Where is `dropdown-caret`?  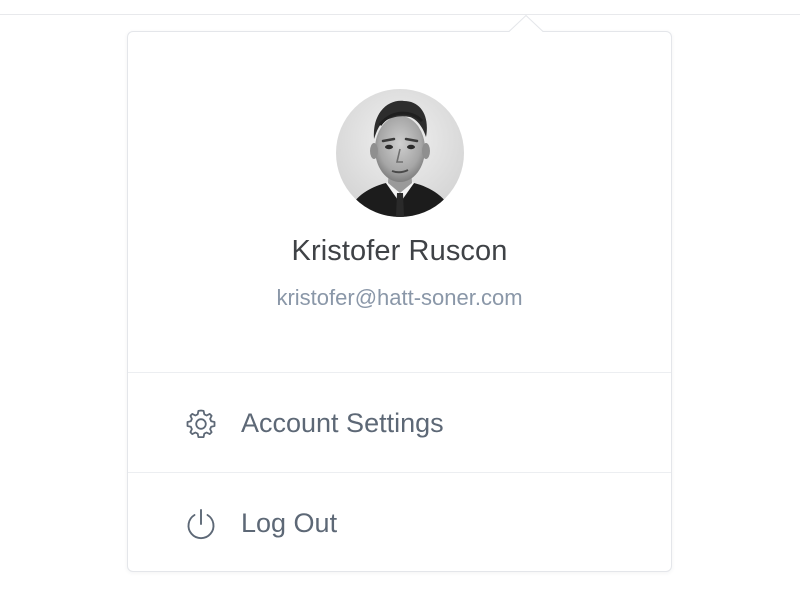 dropdown-caret is located at coordinates (526, 24).